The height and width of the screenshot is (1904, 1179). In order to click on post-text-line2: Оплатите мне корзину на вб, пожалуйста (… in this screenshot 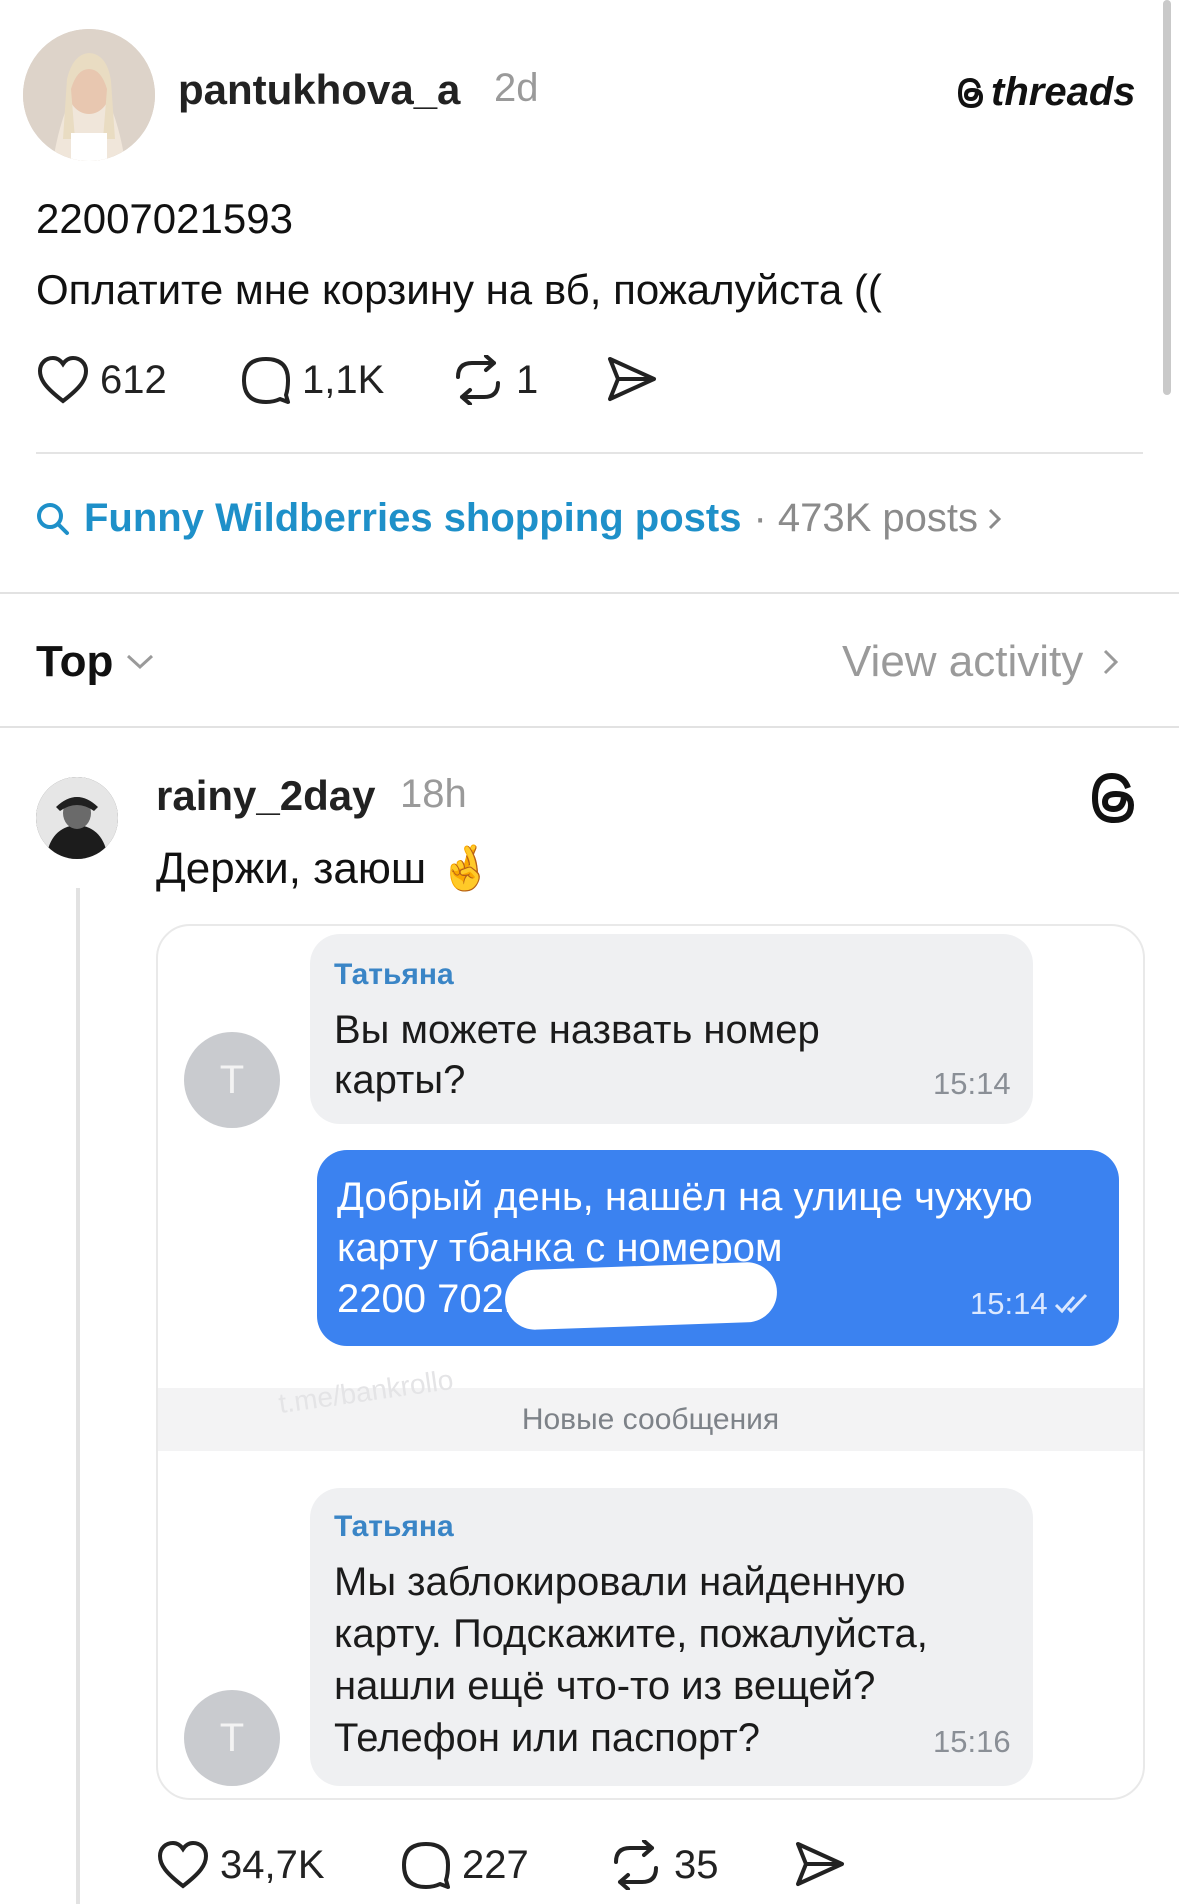, I will do `click(459, 289)`.